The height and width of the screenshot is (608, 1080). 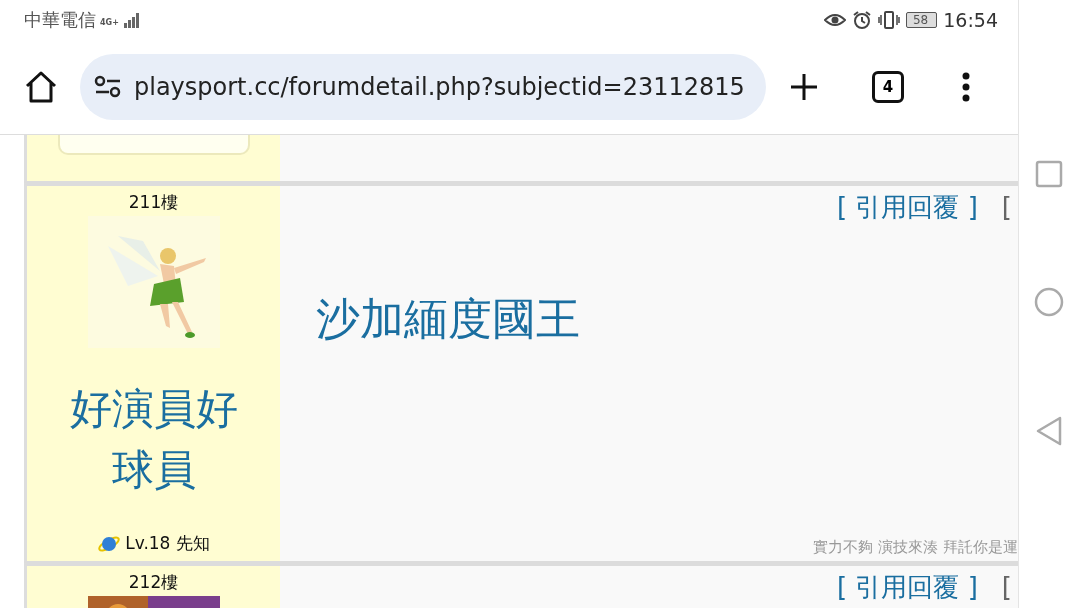 What do you see at coordinates (804, 87) in the screenshot?
I see `new-tab-icon` at bounding box center [804, 87].